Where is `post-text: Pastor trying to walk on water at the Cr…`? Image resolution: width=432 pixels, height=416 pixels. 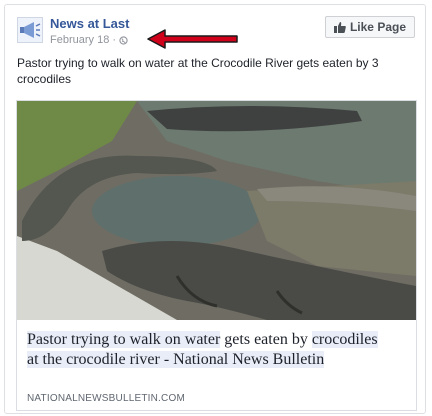
post-text: Pastor trying to walk on water at the Cr… is located at coordinates (198, 71).